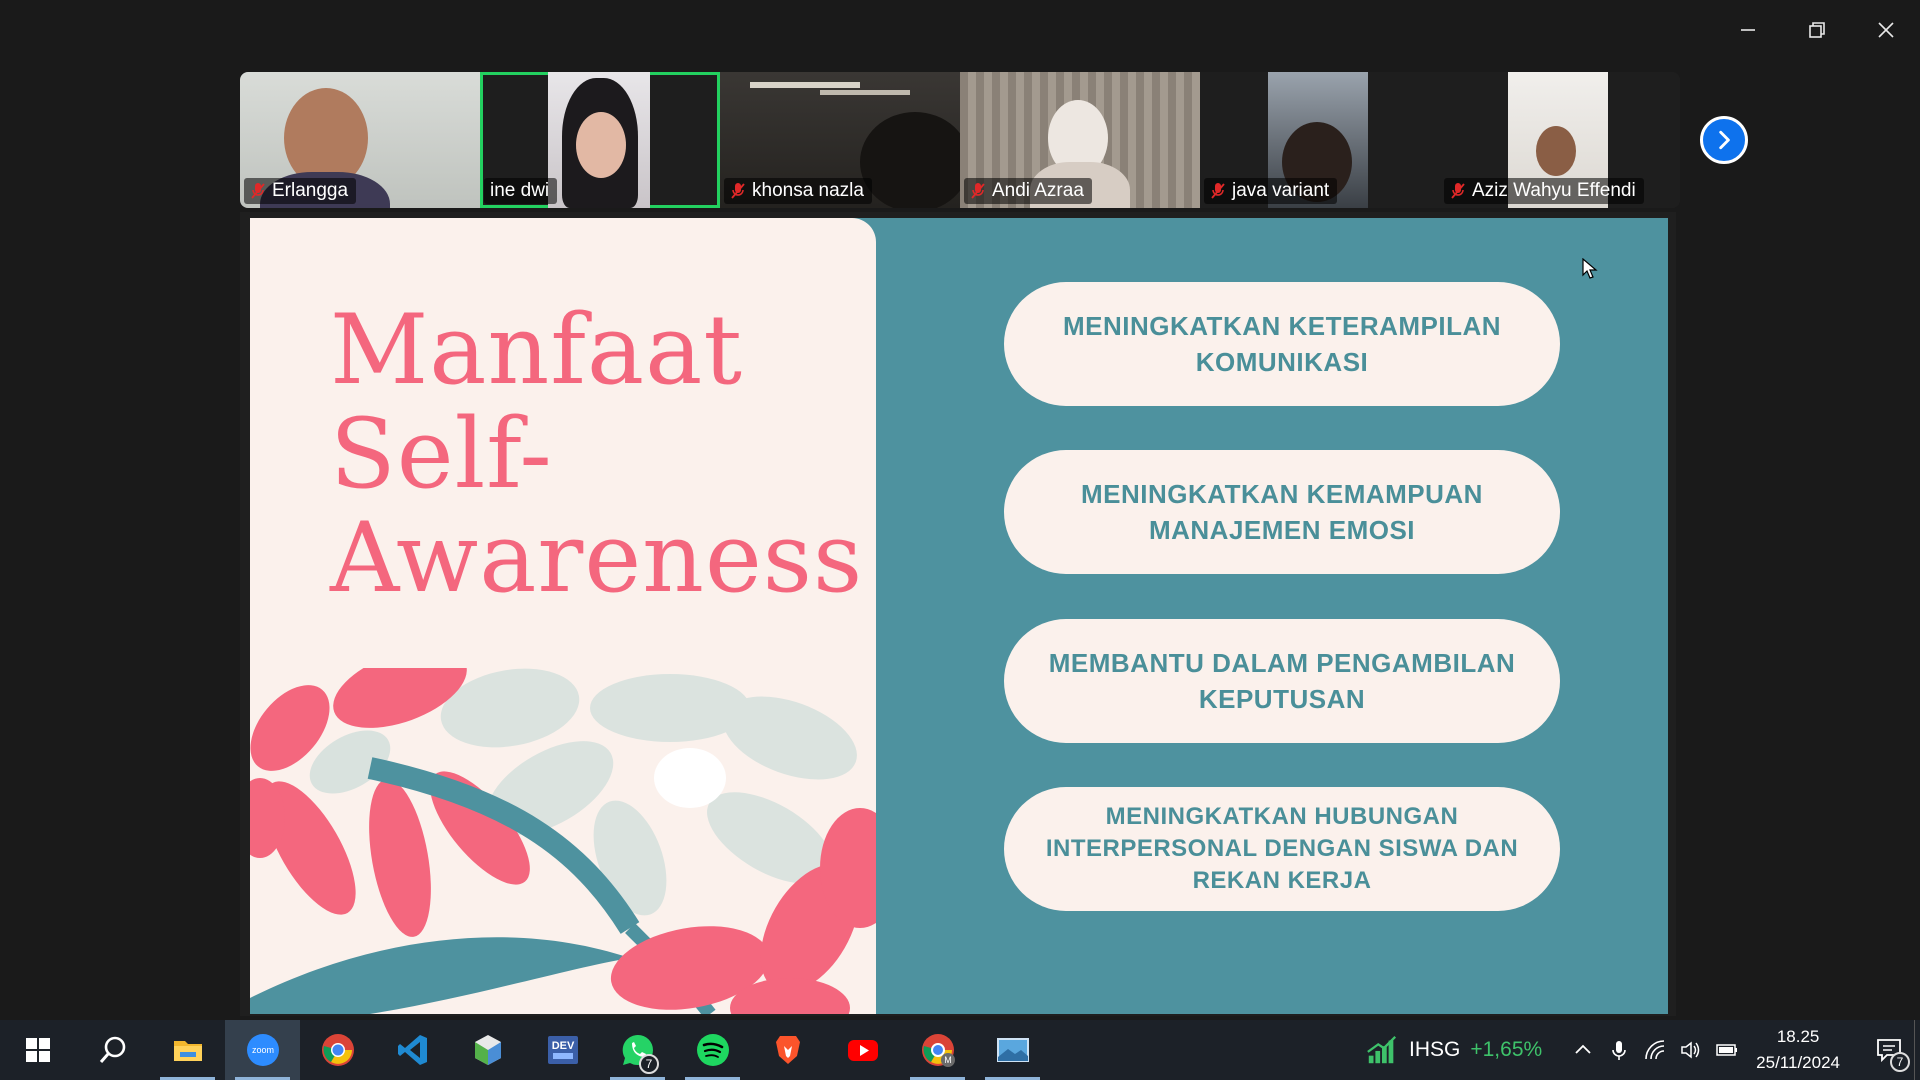 This screenshot has height=1080, width=1920. What do you see at coordinates (1320, 140) in the screenshot?
I see `participant-tile: java variant` at bounding box center [1320, 140].